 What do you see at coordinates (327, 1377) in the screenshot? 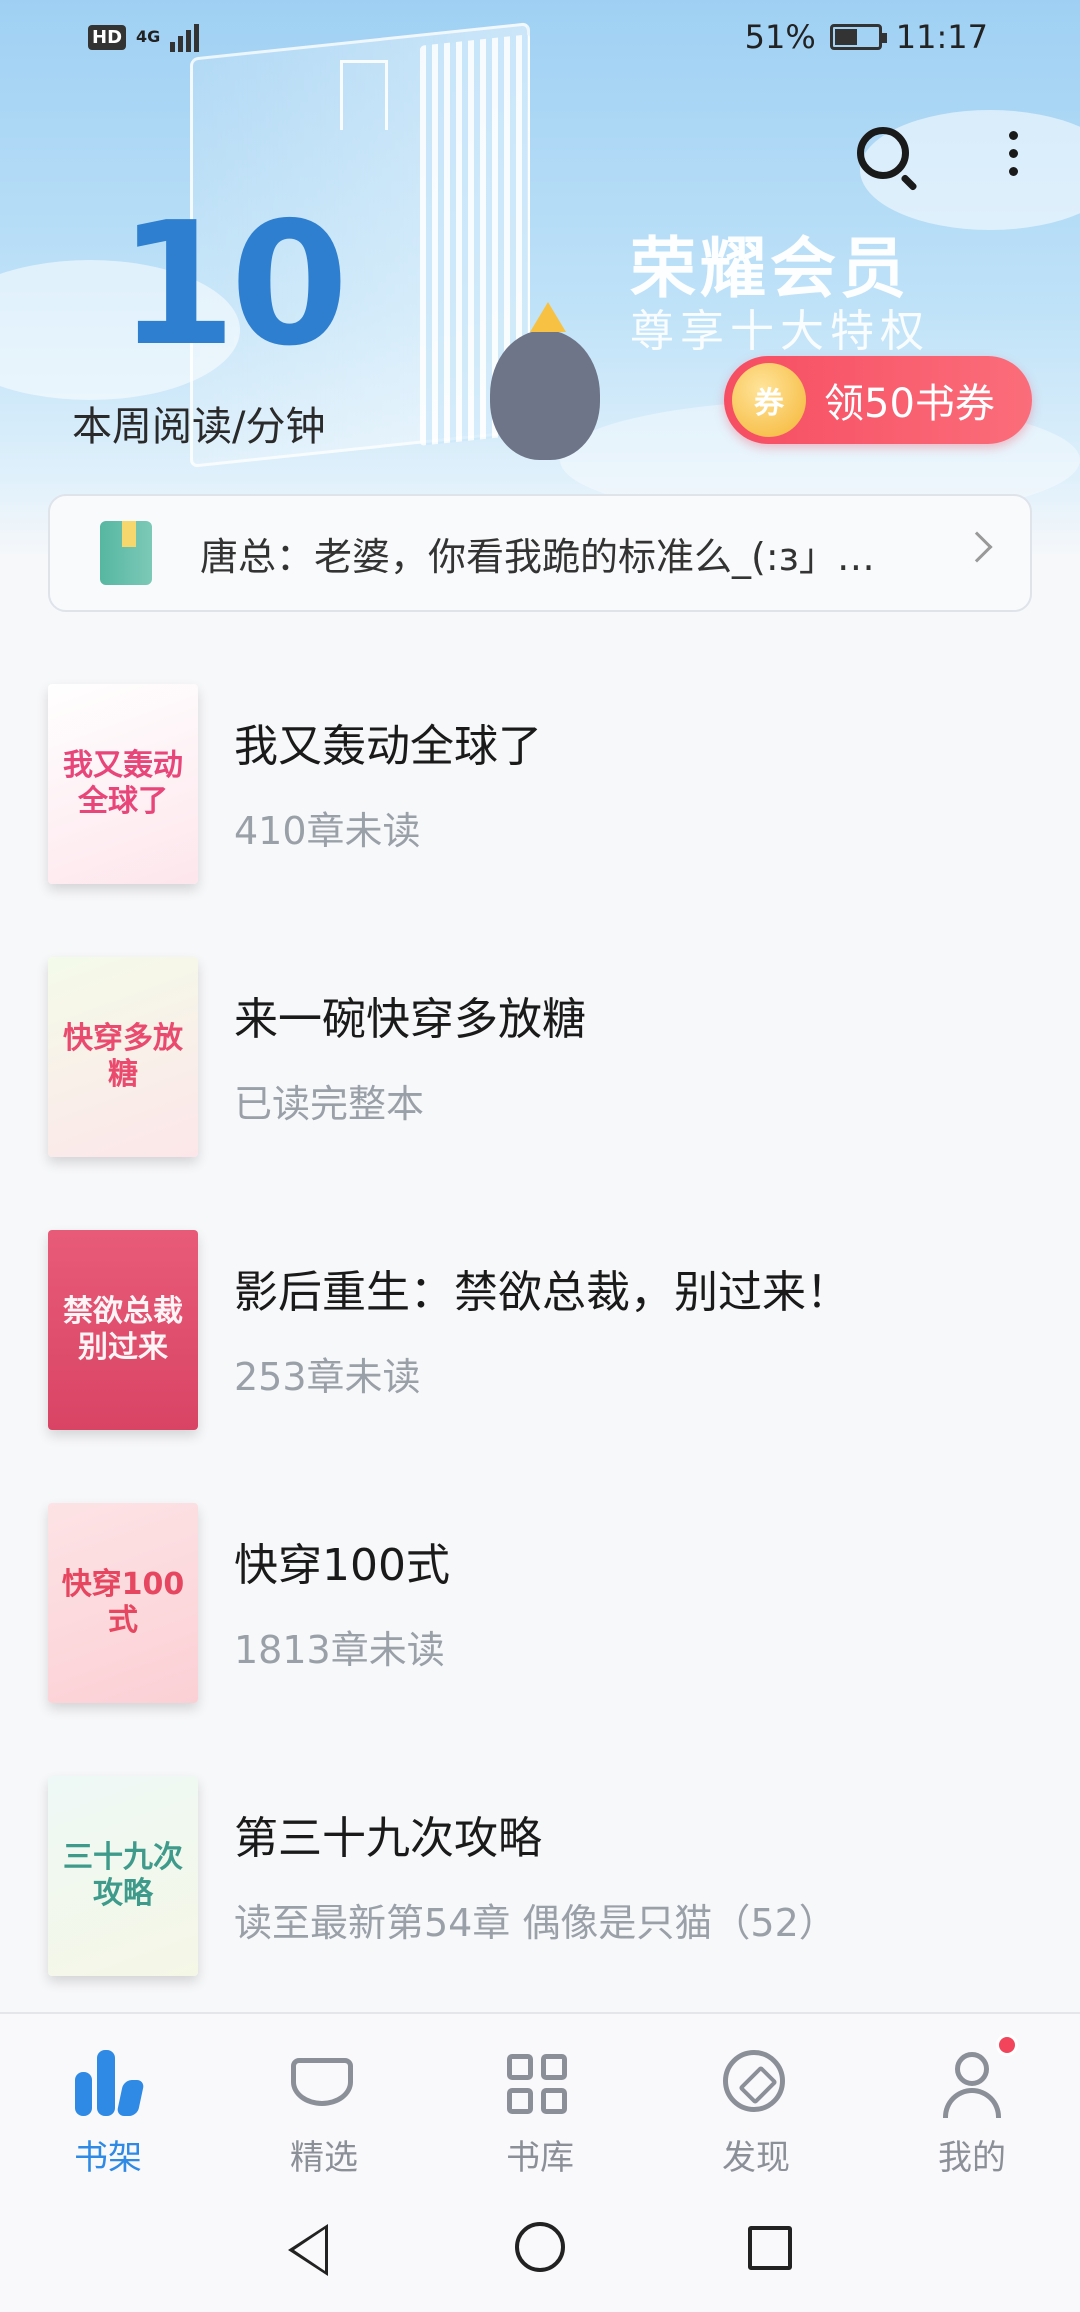
I see `book-progress: 253章未读` at bounding box center [327, 1377].